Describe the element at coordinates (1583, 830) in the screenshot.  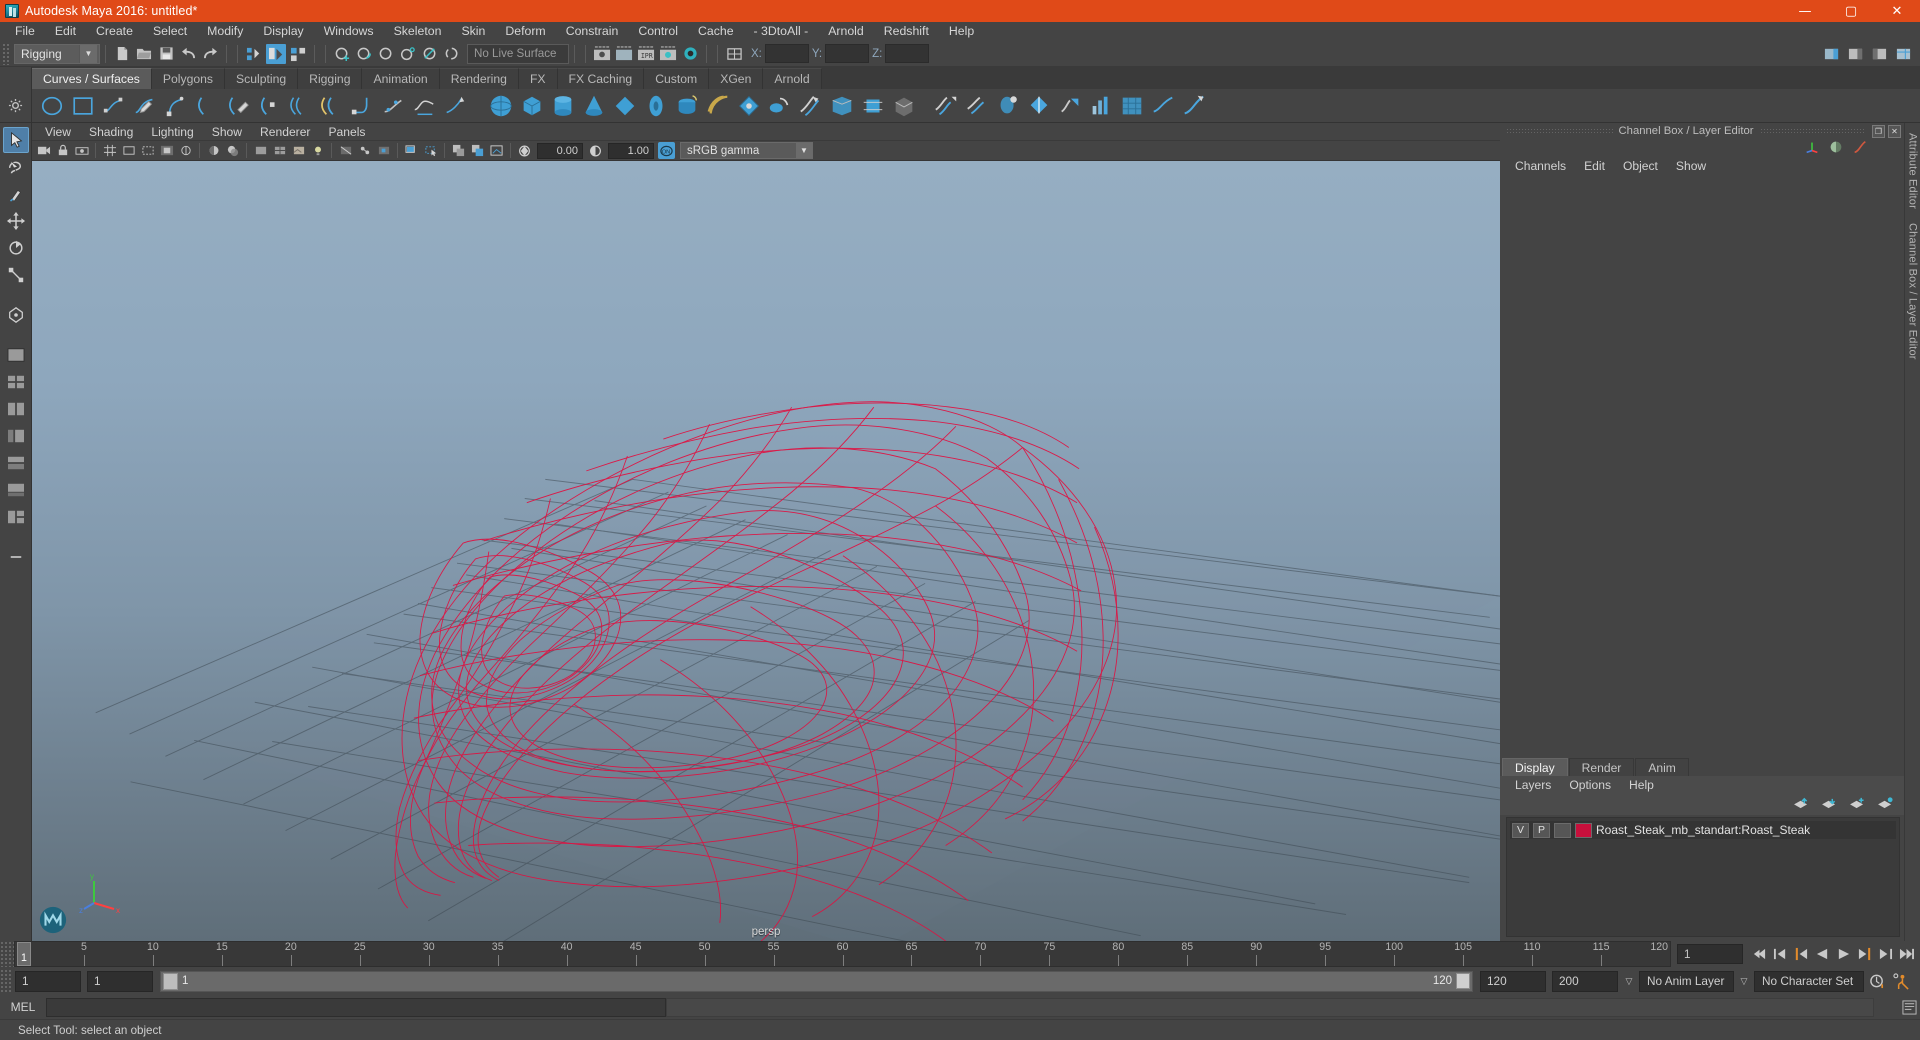
I see `layer-color-swatch` at that location.